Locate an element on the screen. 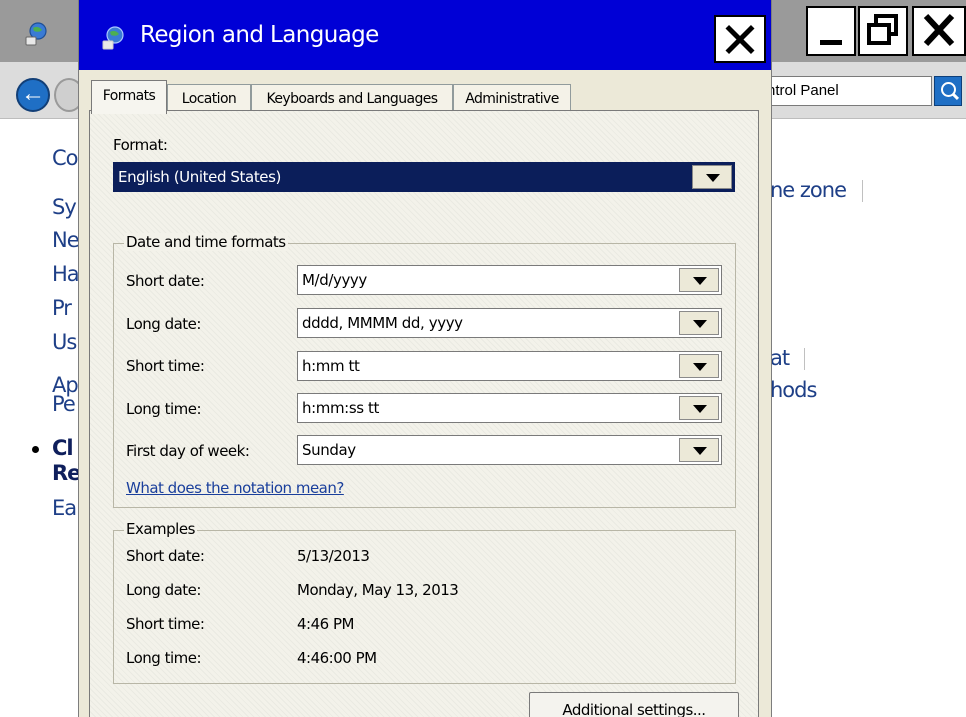 The image size is (966, 717). restore-icon is located at coordinates (882, 29).